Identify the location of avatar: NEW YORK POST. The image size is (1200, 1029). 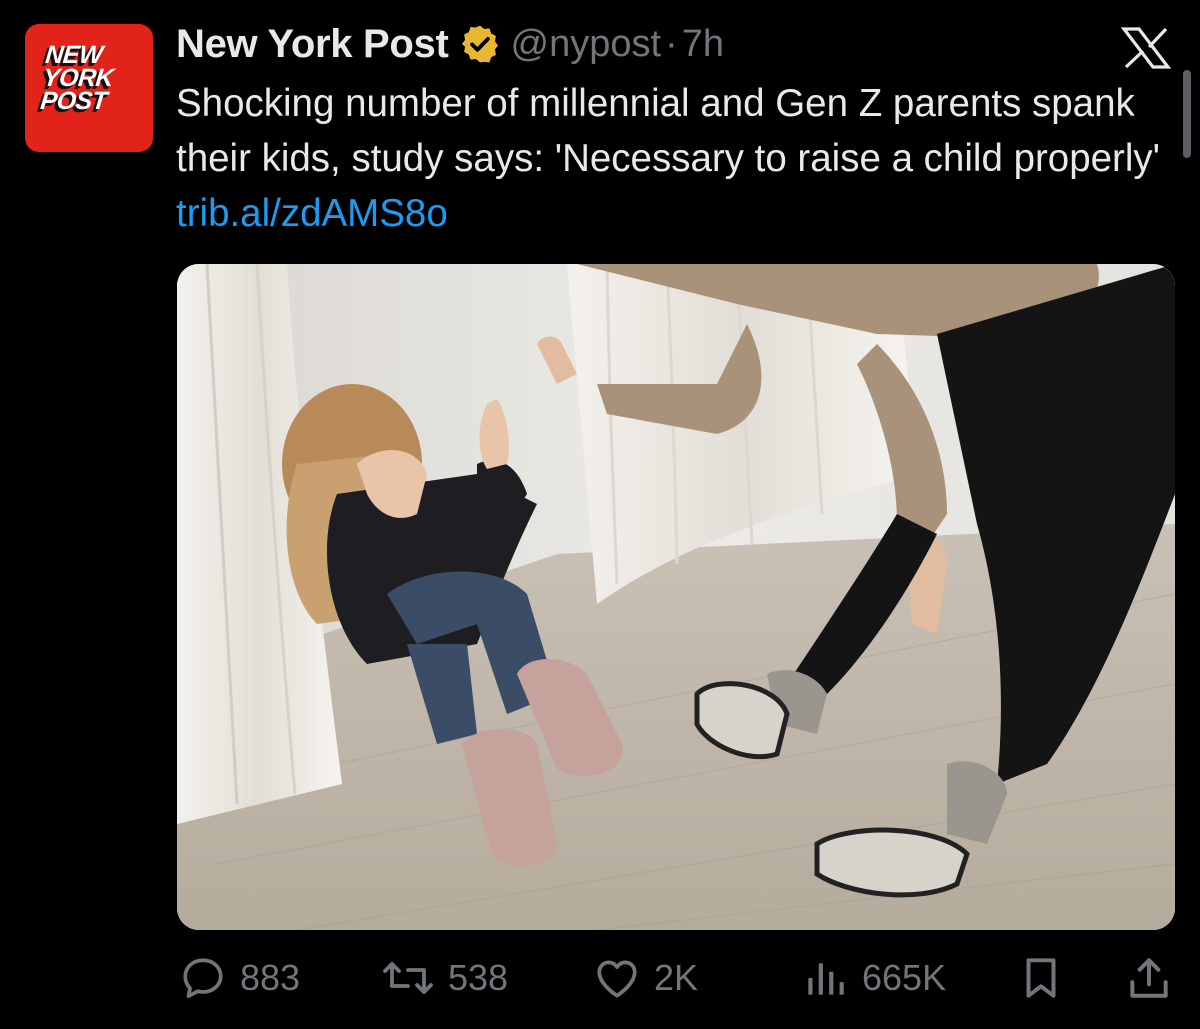
(89, 88).